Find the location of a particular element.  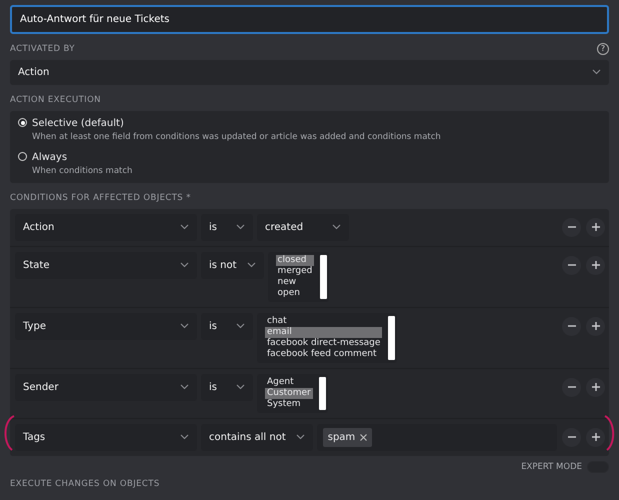

radio-label: Always is located at coordinates (50, 157).